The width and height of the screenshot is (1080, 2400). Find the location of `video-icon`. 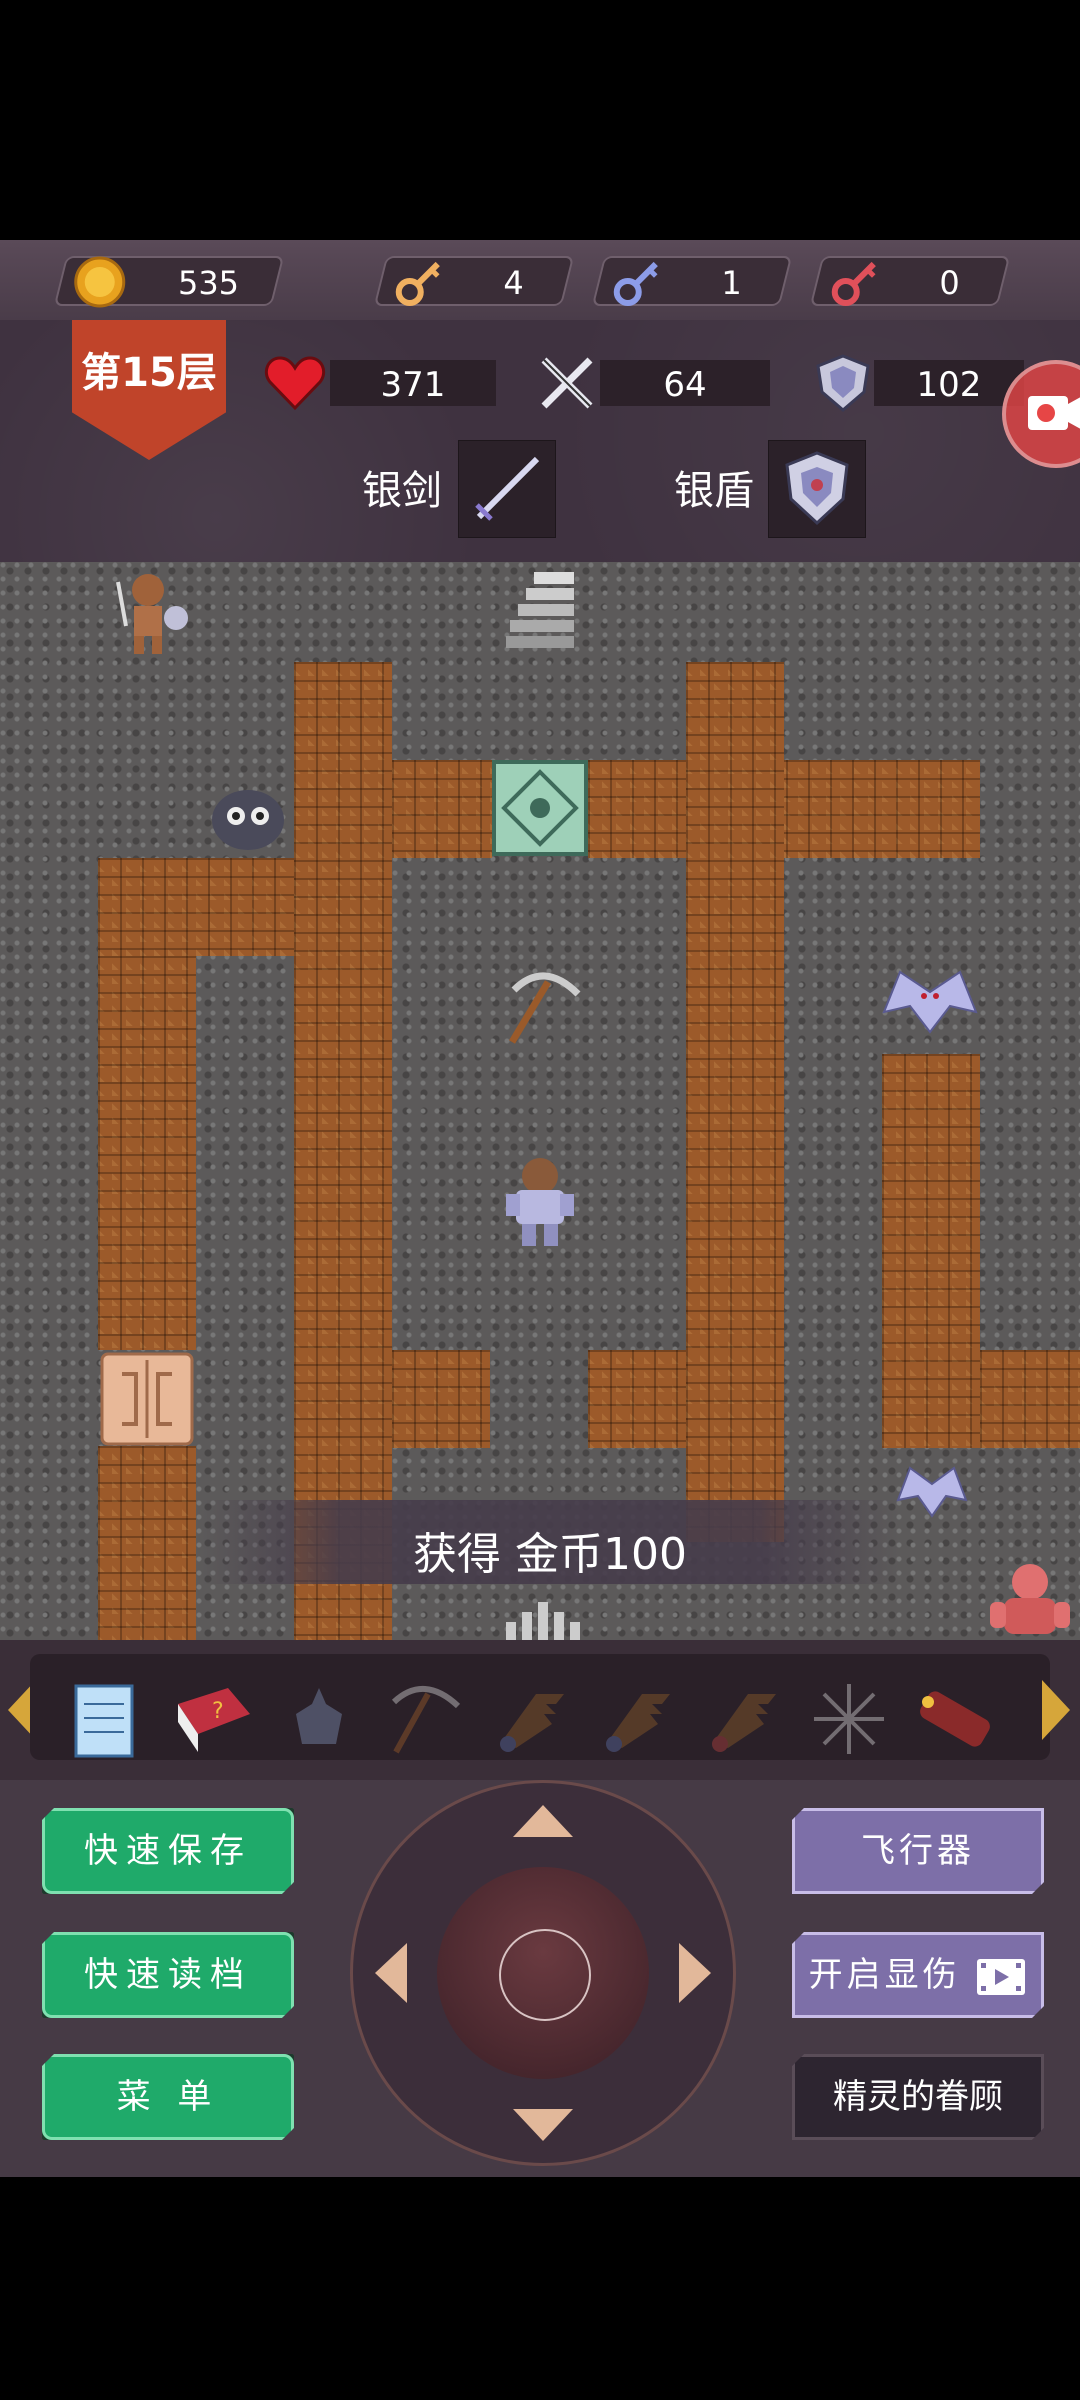

video-icon is located at coordinates (1001, 1977).